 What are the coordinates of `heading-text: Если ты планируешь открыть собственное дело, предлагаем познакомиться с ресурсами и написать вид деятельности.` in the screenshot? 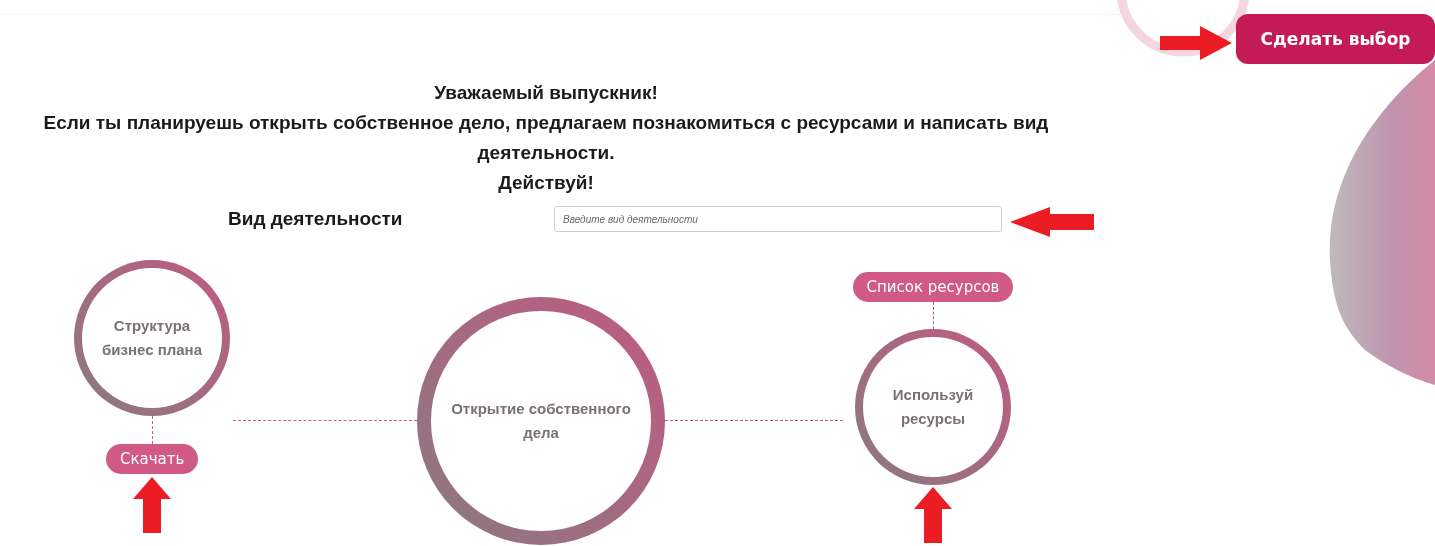 It's located at (546, 138).